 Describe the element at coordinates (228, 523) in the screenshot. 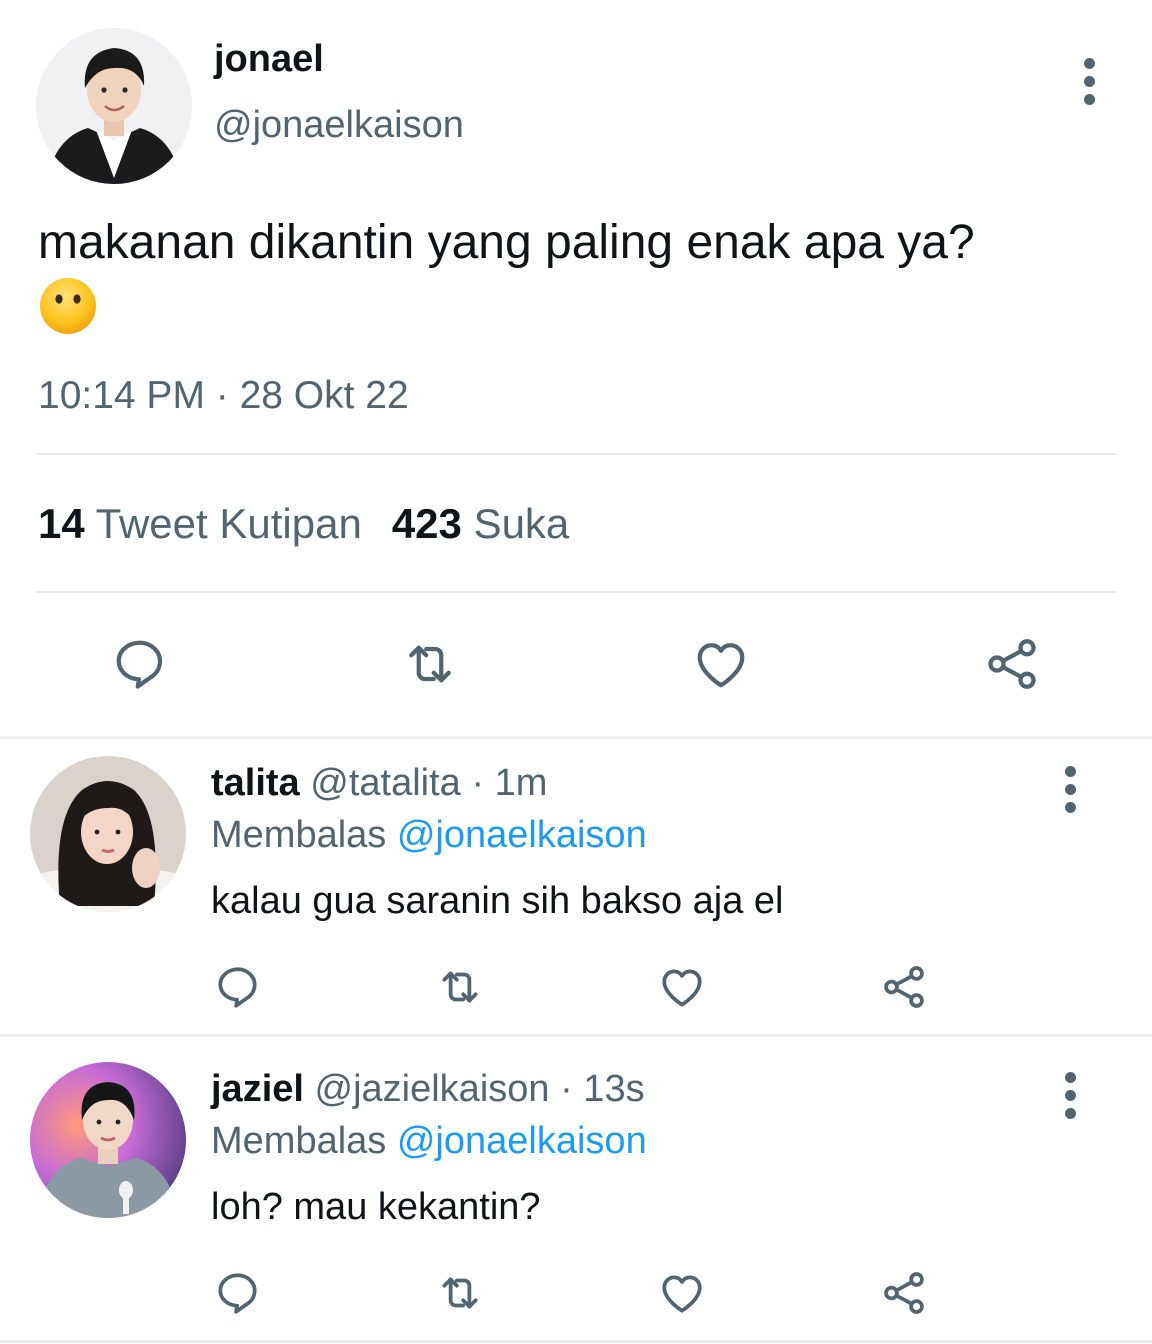

I see `quote-label: Tweet Kutipan` at that location.